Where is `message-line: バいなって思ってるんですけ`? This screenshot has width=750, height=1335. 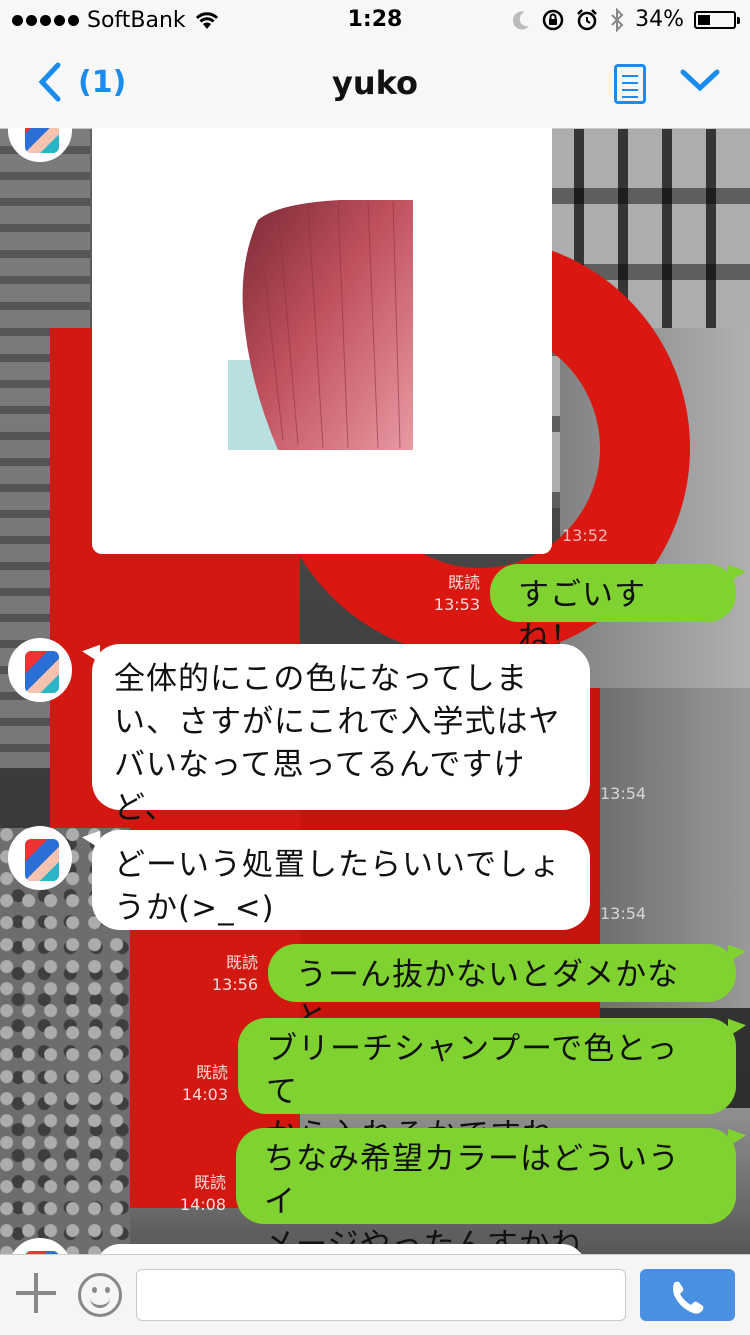
message-line: バいなって思ってるんですけ is located at coordinates (320, 765).